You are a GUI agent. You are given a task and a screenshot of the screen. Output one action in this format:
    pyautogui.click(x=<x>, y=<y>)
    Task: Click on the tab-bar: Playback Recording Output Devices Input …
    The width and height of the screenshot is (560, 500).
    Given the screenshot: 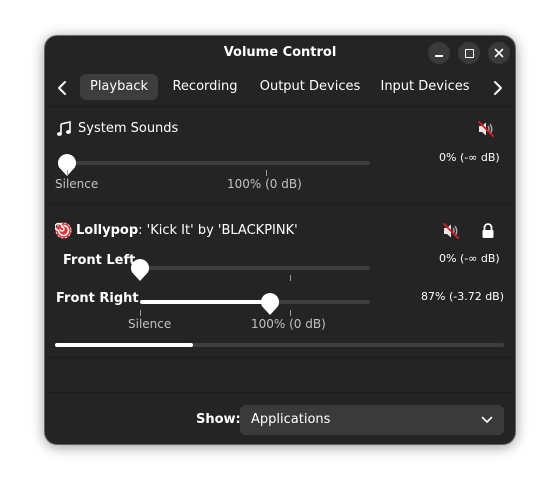 What is the action you would take?
    pyautogui.click(x=280, y=88)
    